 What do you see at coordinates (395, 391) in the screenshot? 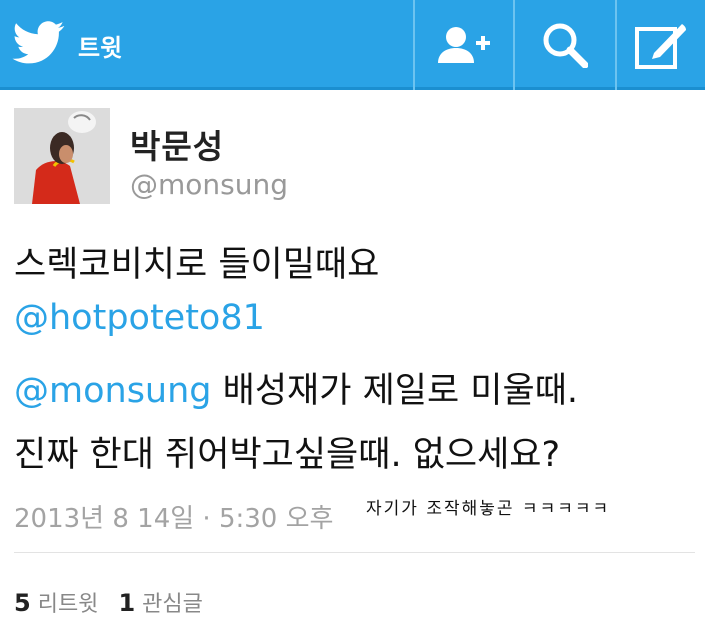
I see `tweet-text: 배성재가 제일로 미울때.` at bounding box center [395, 391].